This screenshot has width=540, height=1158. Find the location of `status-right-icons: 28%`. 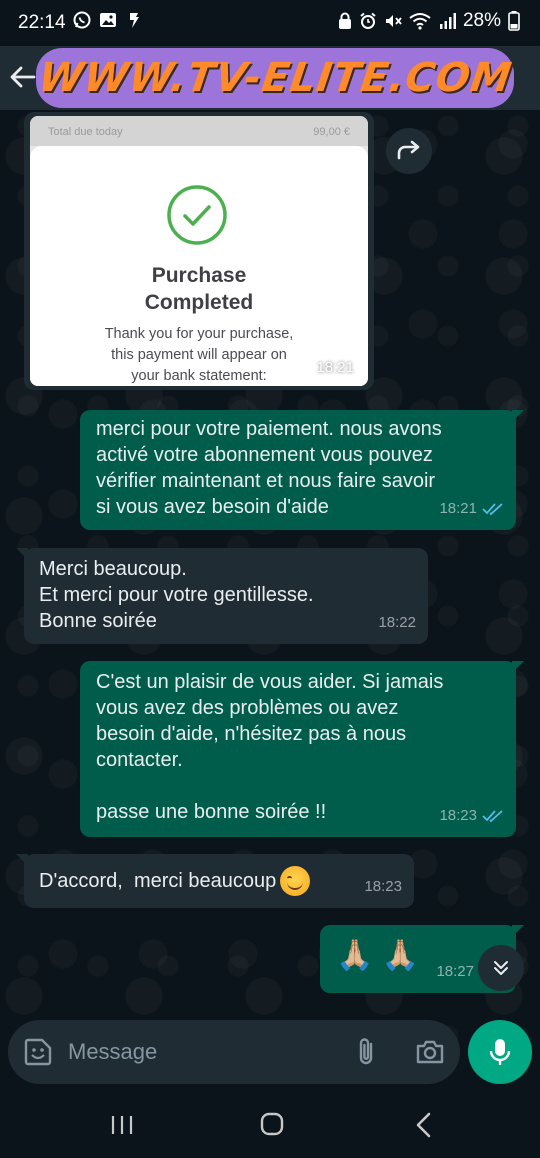

status-right-icons: 28% is located at coordinates (429, 21).